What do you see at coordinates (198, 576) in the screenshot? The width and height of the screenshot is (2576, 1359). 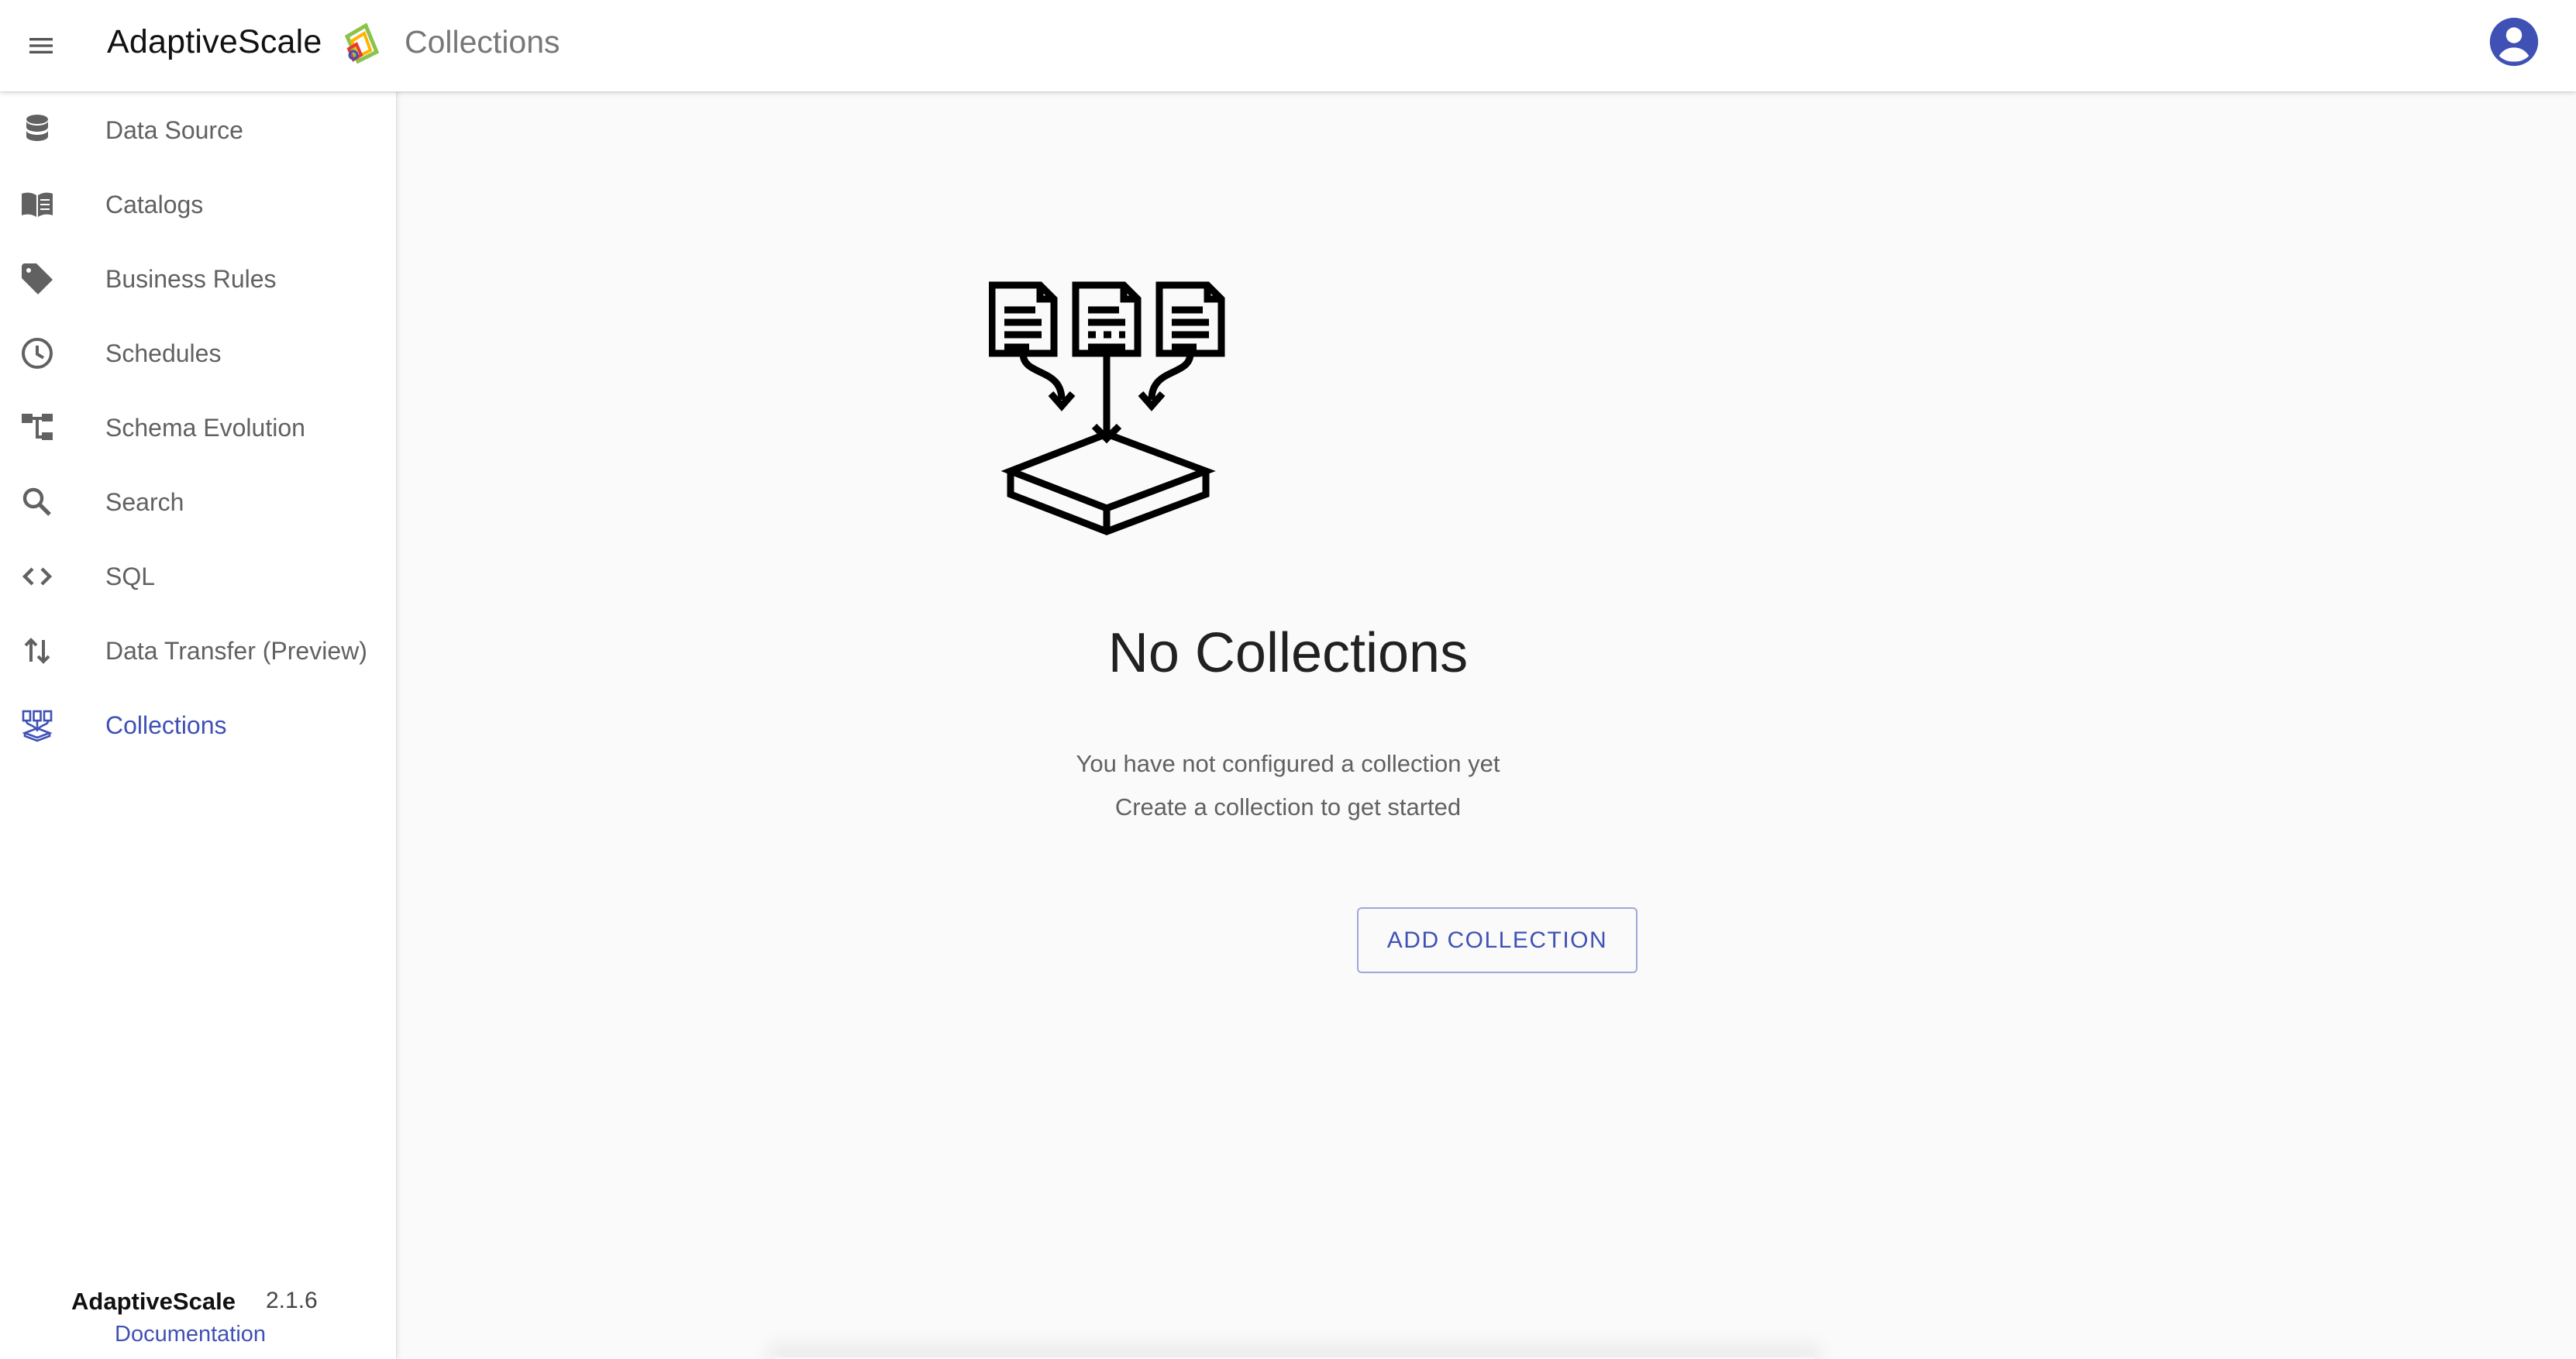 I see `sidebar-item-sql: SQL` at bounding box center [198, 576].